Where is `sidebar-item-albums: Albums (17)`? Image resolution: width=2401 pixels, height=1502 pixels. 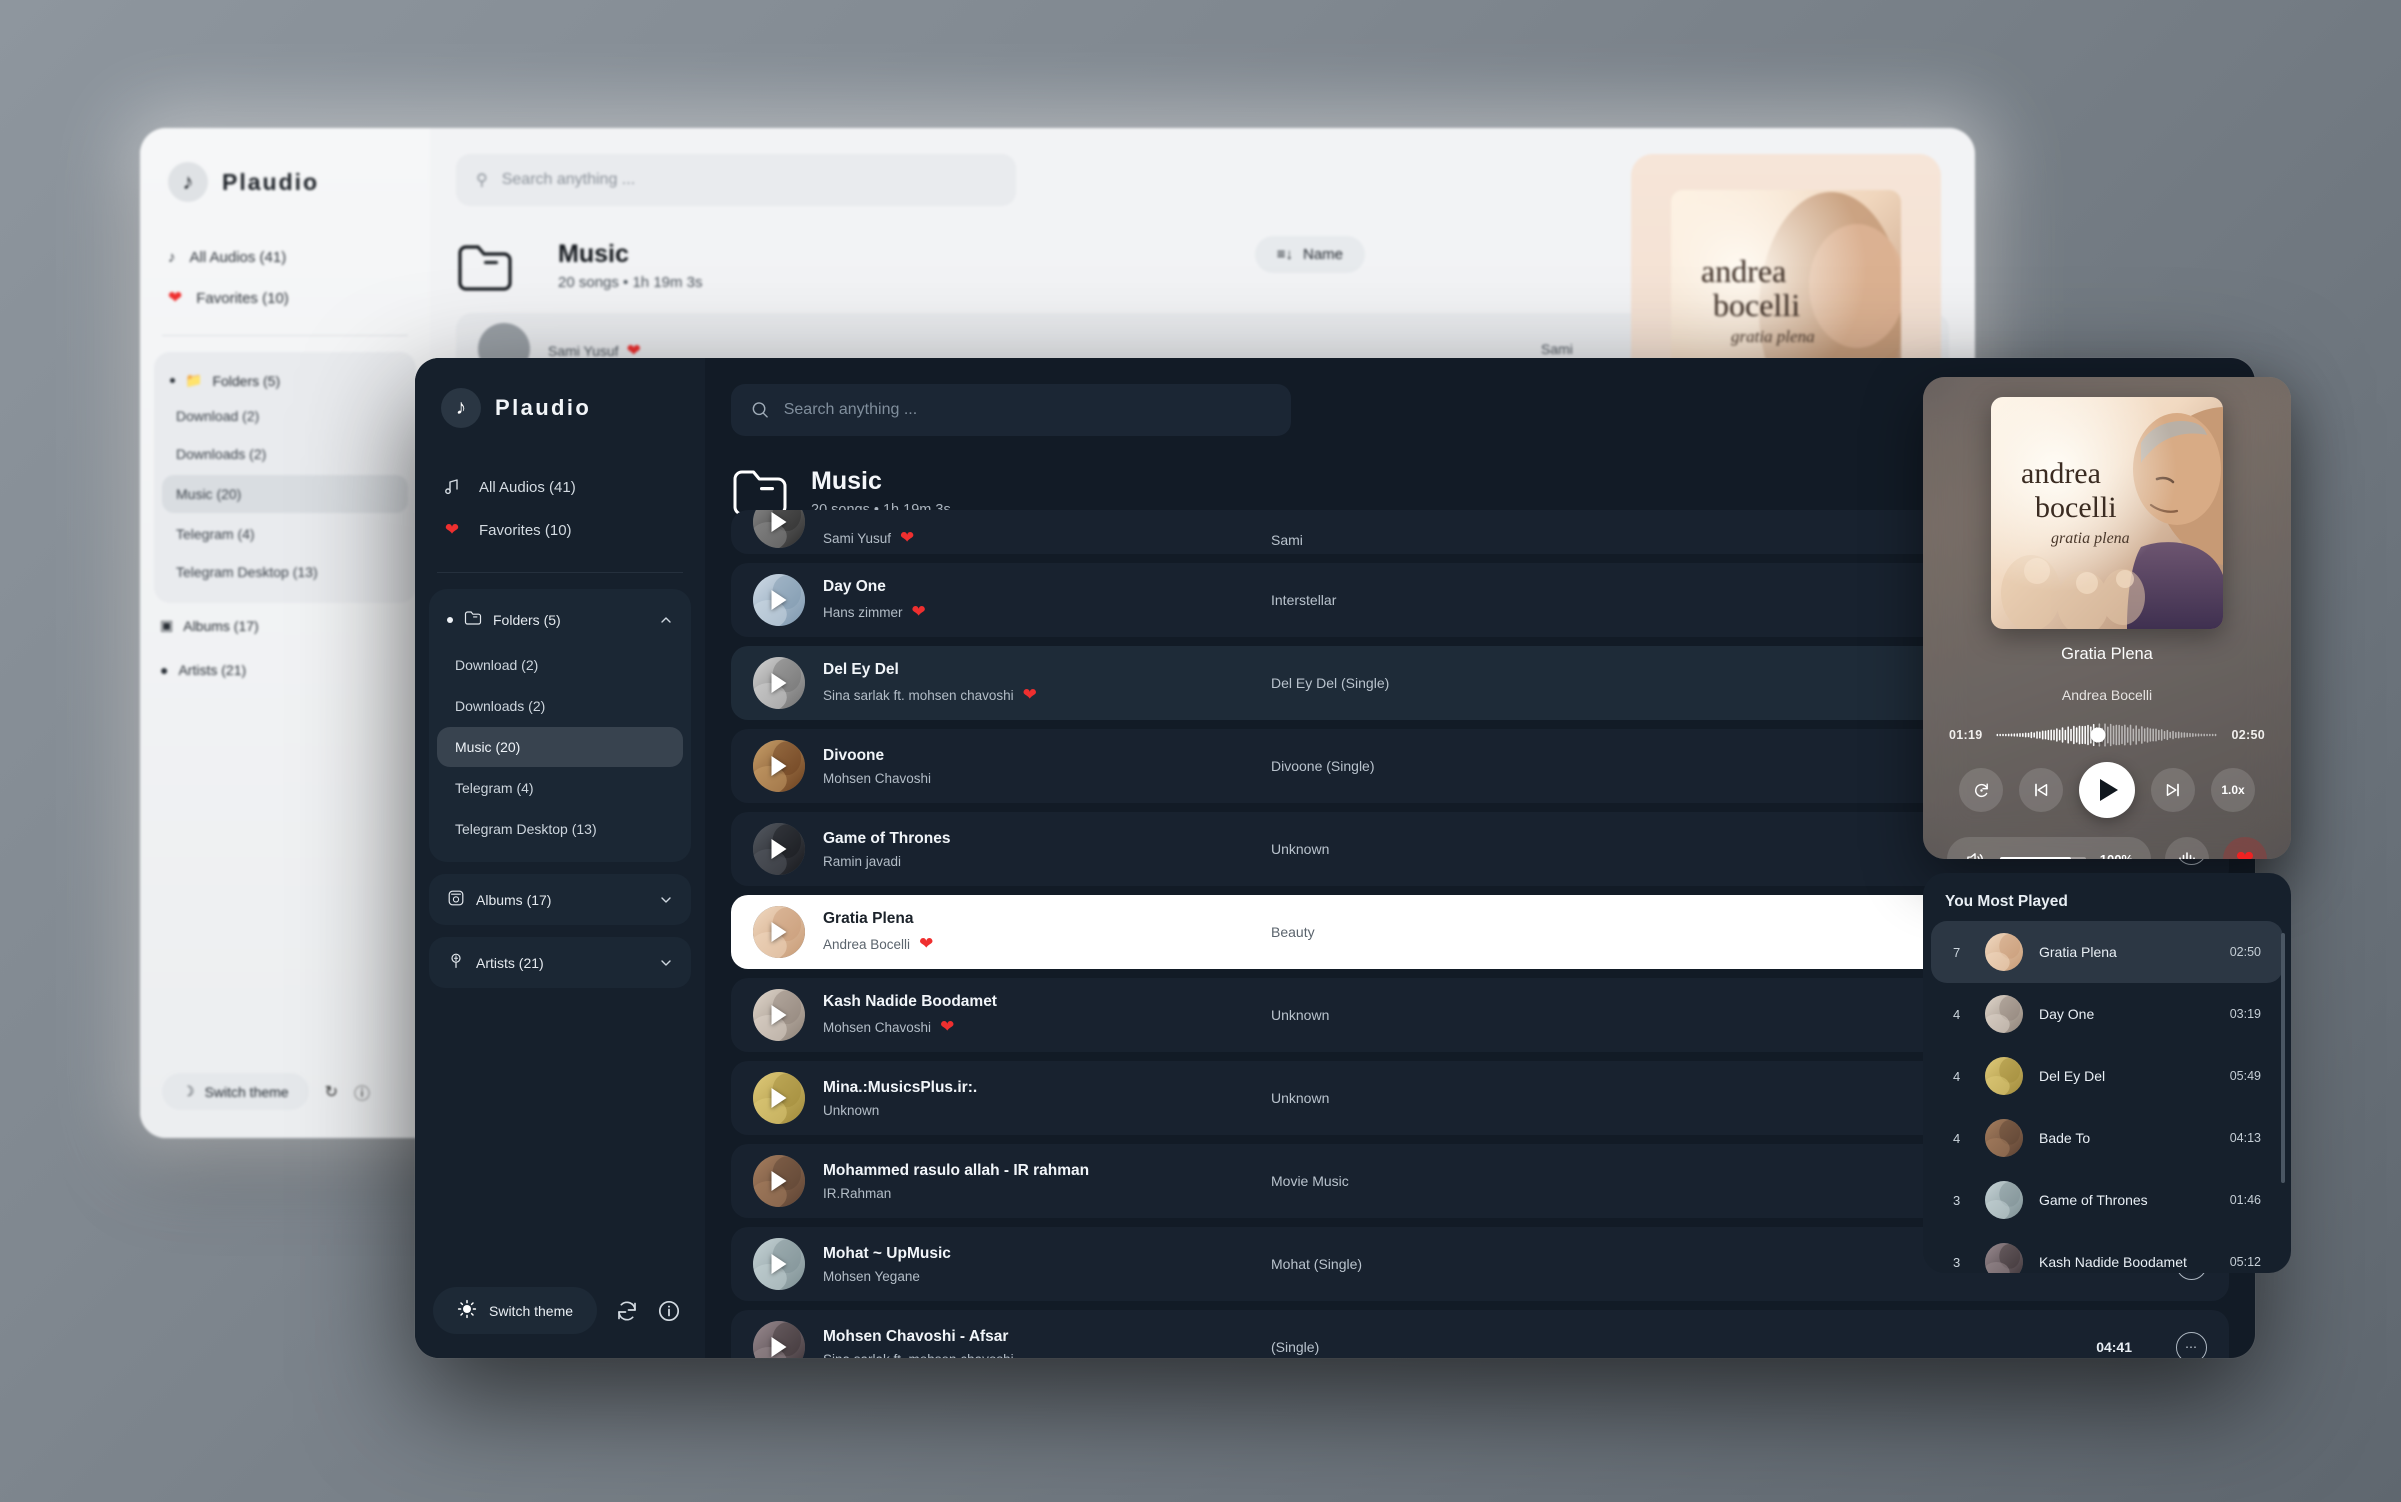
sidebar-item-albums: Albums (17) is located at coordinates (560, 899).